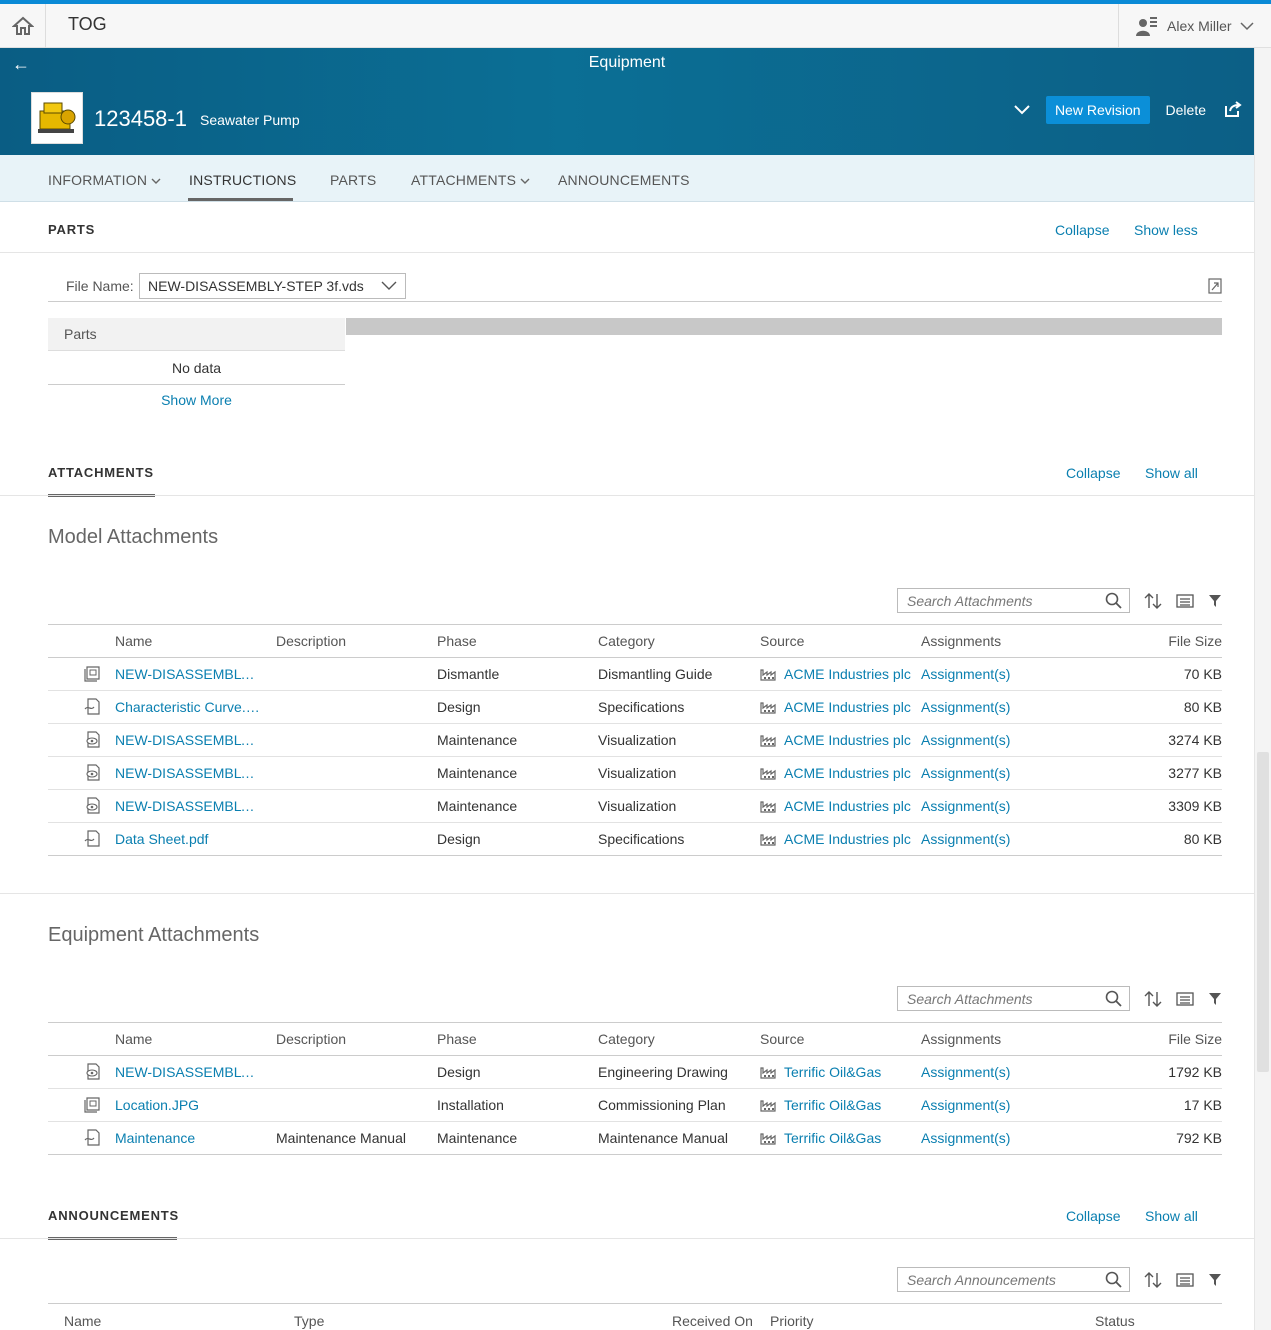 Image resolution: width=1271 pixels, height=1330 pixels. What do you see at coordinates (1171, 473) in the screenshot?
I see `attachments-show-all-link: Show all` at bounding box center [1171, 473].